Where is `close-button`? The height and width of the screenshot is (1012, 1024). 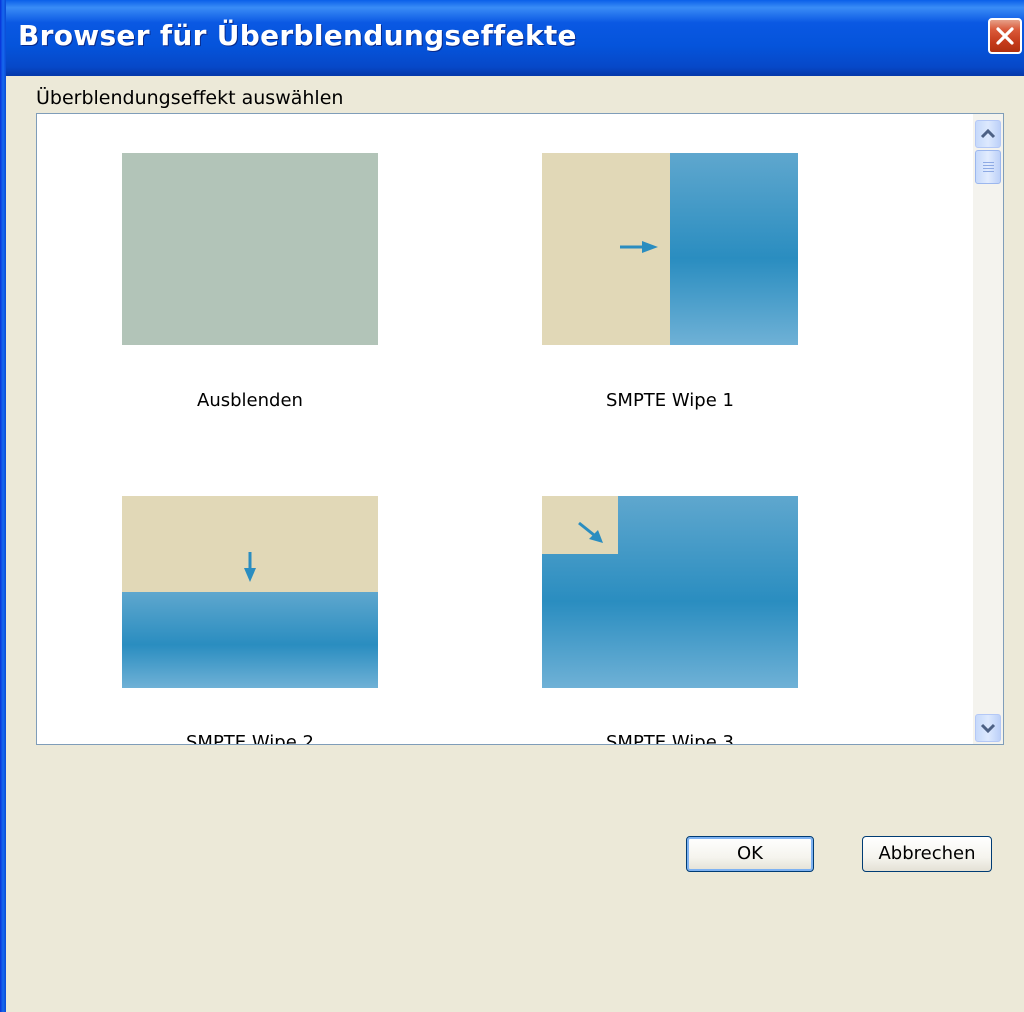 close-button is located at coordinates (1005, 36).